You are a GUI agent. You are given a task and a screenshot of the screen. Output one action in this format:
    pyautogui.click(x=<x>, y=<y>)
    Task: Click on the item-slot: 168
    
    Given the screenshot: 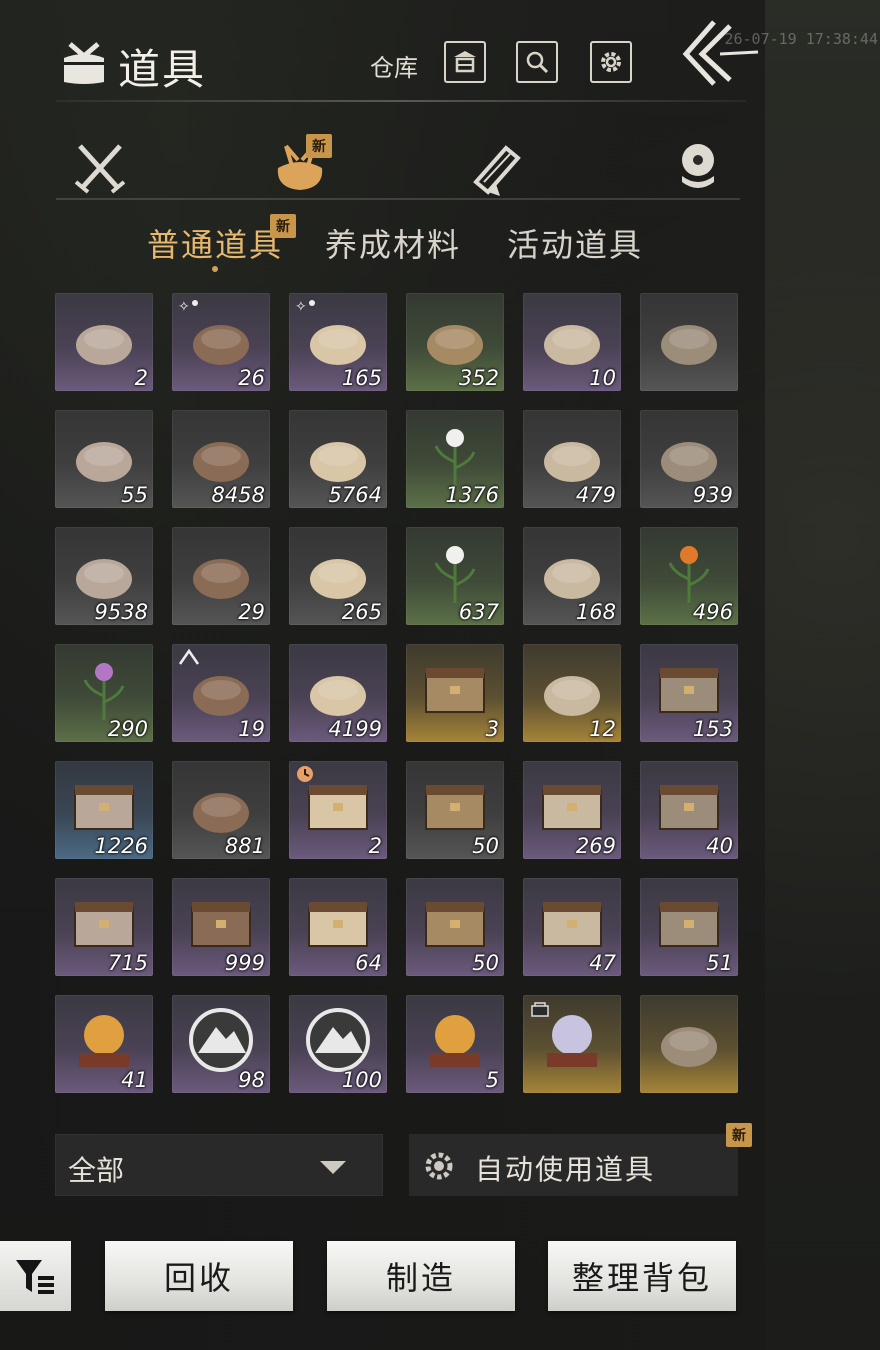 What is the action you would take?
    pyautogui.click(x=572, y=576)
    